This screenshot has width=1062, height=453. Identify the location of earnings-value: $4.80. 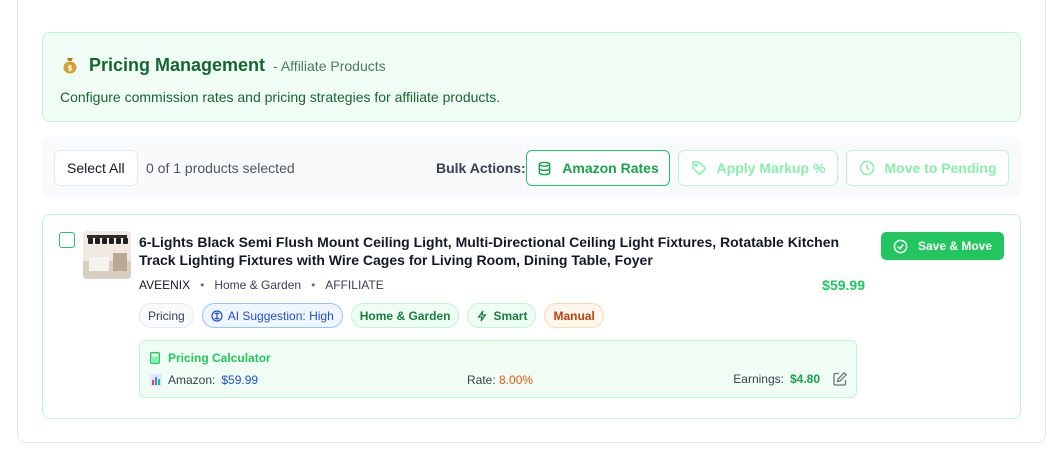
(804, 379).